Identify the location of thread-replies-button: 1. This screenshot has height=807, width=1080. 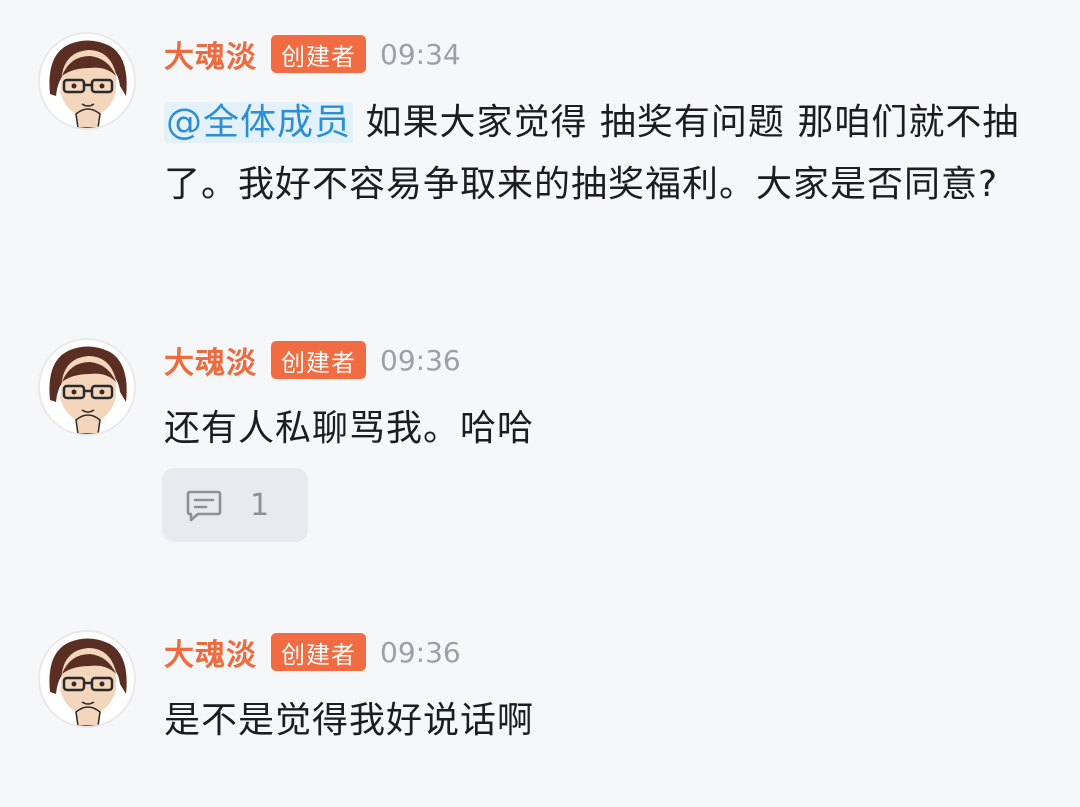
(235, 505).